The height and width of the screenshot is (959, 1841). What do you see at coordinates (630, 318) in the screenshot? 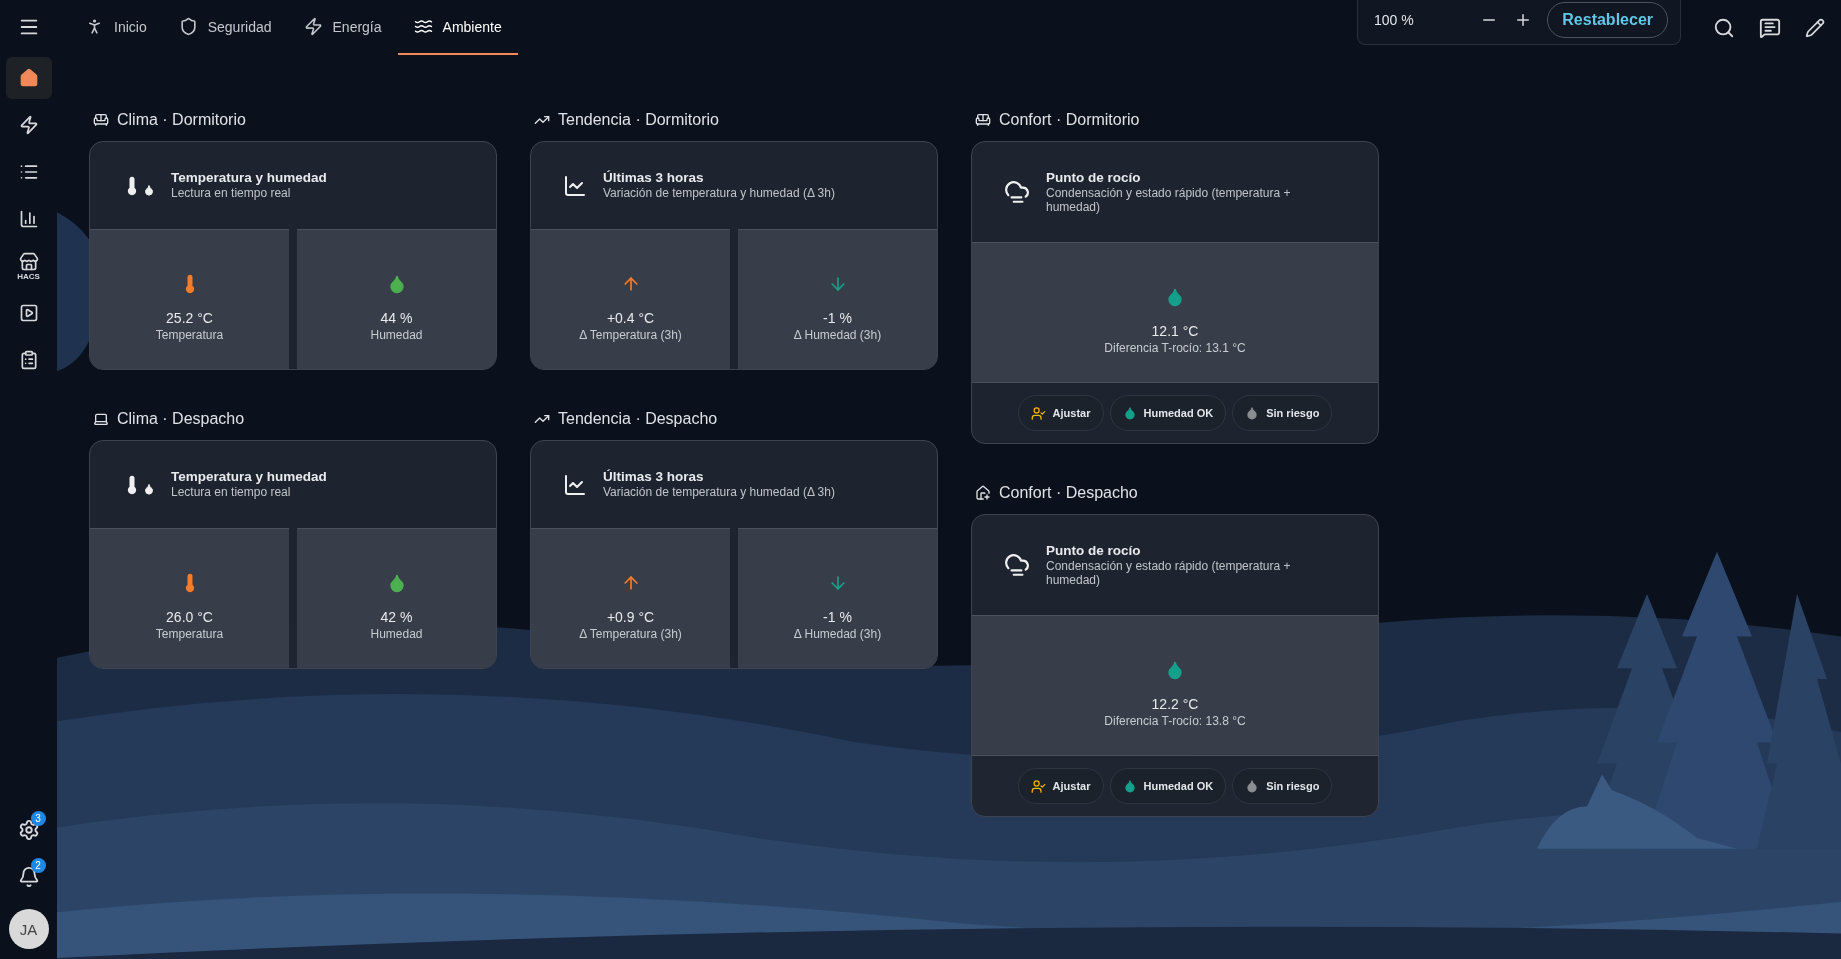
I see `reading-value: +0.4 °C` at bounding box center [630, 318].